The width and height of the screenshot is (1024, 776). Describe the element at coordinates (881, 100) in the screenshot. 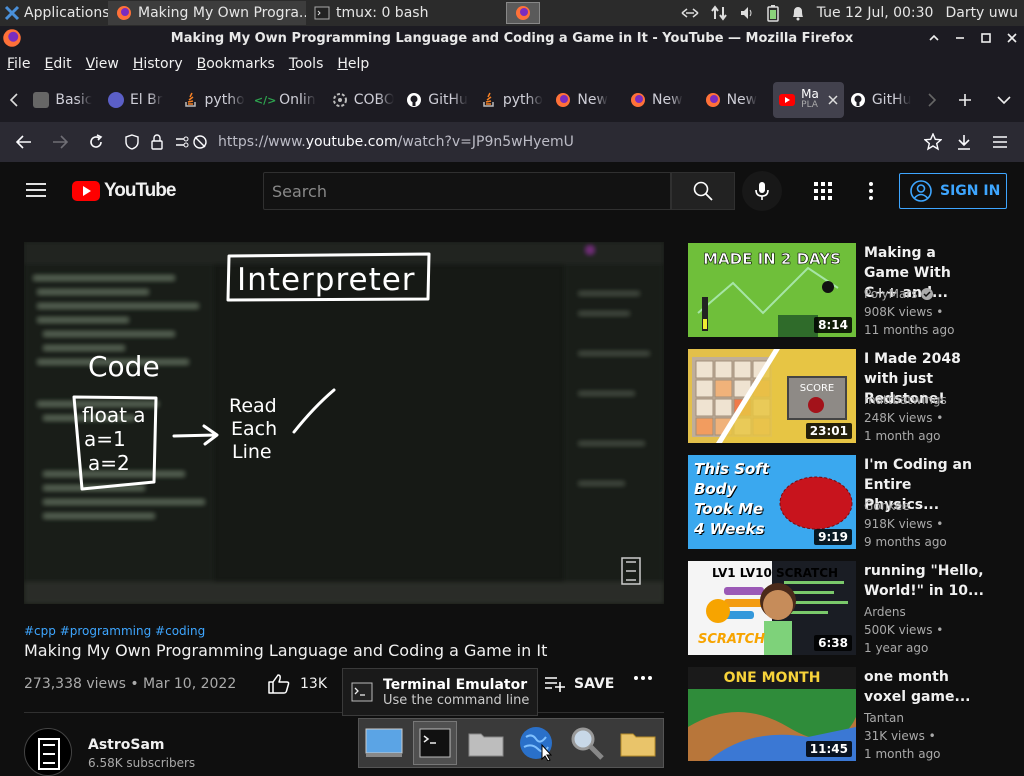

I see `tab-github-2: GitHu` at that location.